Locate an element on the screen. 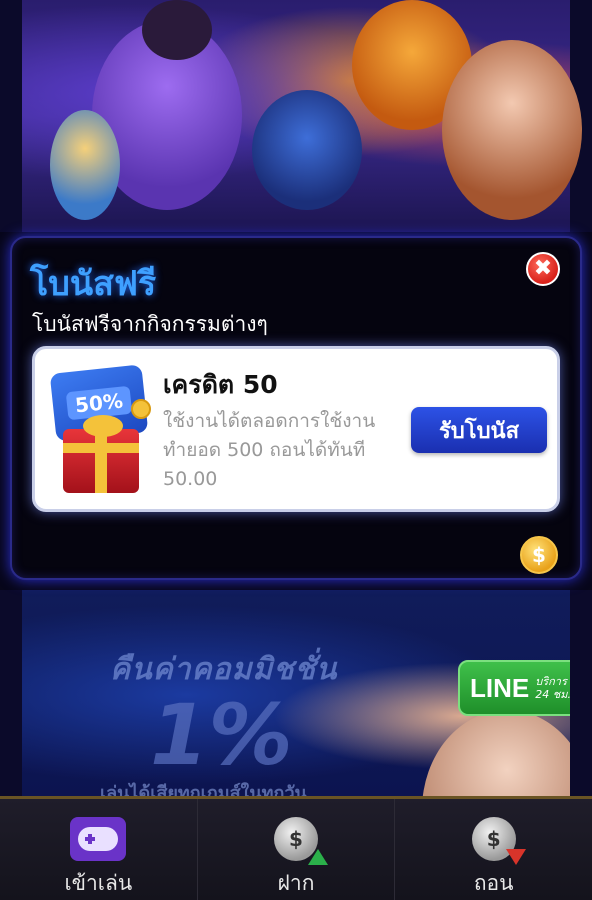  gift-ticket-icon: 50% is located at coordinates (100, 429).